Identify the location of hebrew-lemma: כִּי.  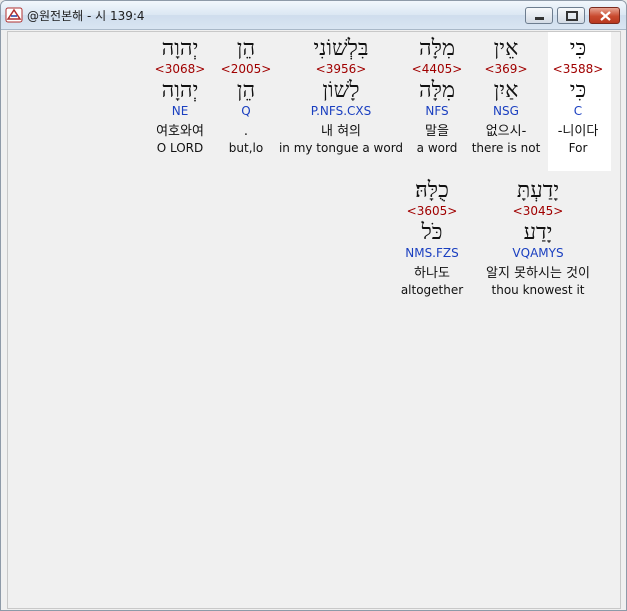
(578, 90).